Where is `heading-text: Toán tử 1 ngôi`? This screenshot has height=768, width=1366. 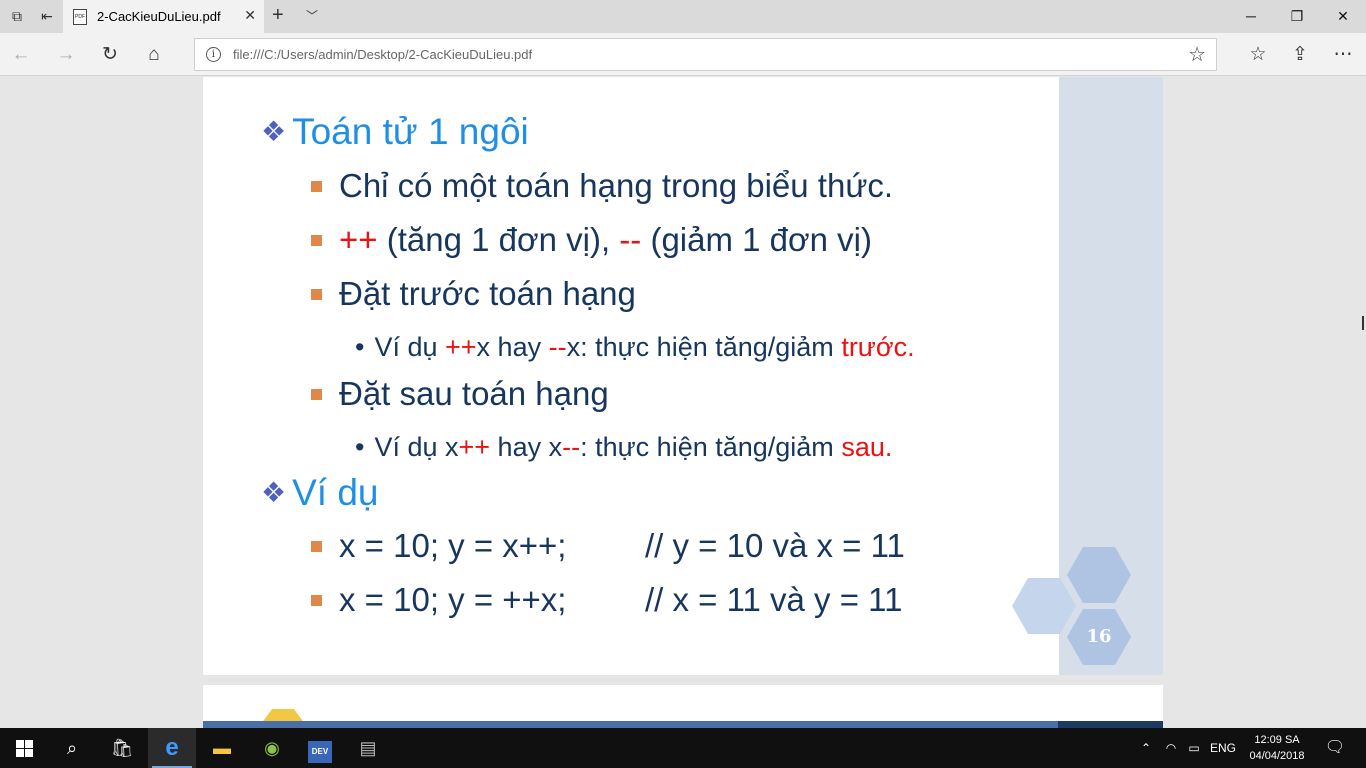 heading-text: Toán tử 1 ngôi is located at coordinates (410, 131).